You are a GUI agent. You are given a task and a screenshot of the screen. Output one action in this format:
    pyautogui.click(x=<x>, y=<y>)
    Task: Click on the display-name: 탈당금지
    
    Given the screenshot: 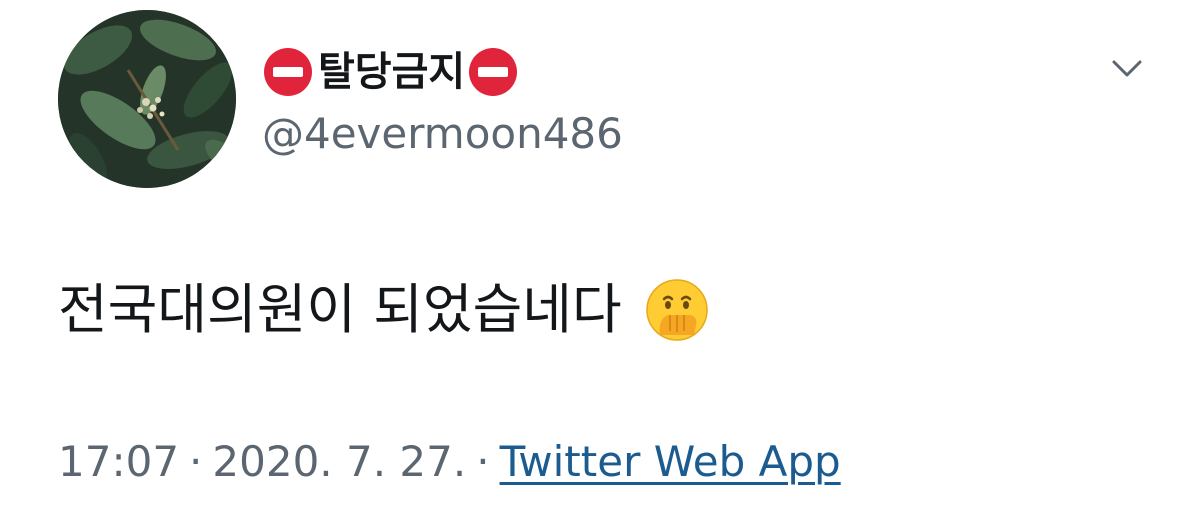 What is the action you would take?
    pyautogui.click(x=392, y=72)
    